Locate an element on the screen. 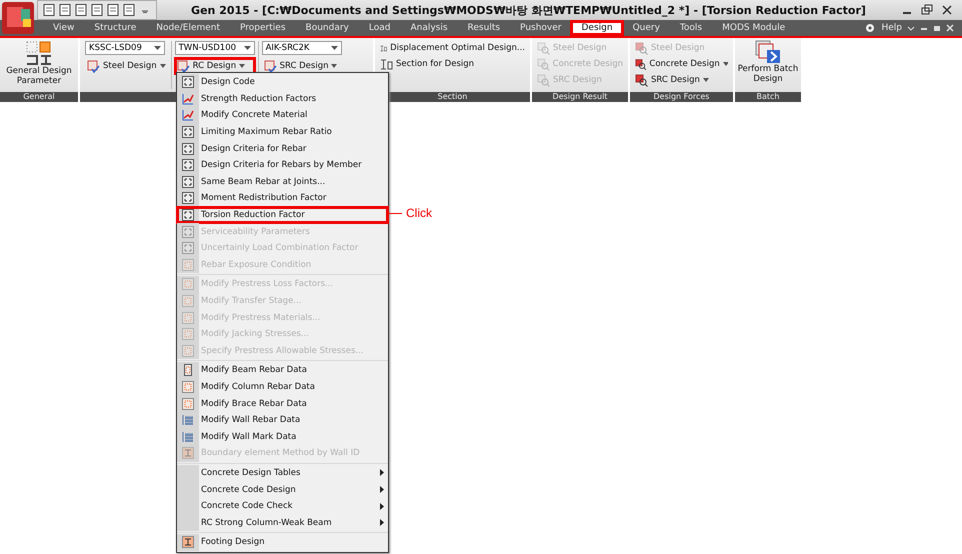  menu-item: Modify Column Rebar Data is located at coordinates (282, 387).